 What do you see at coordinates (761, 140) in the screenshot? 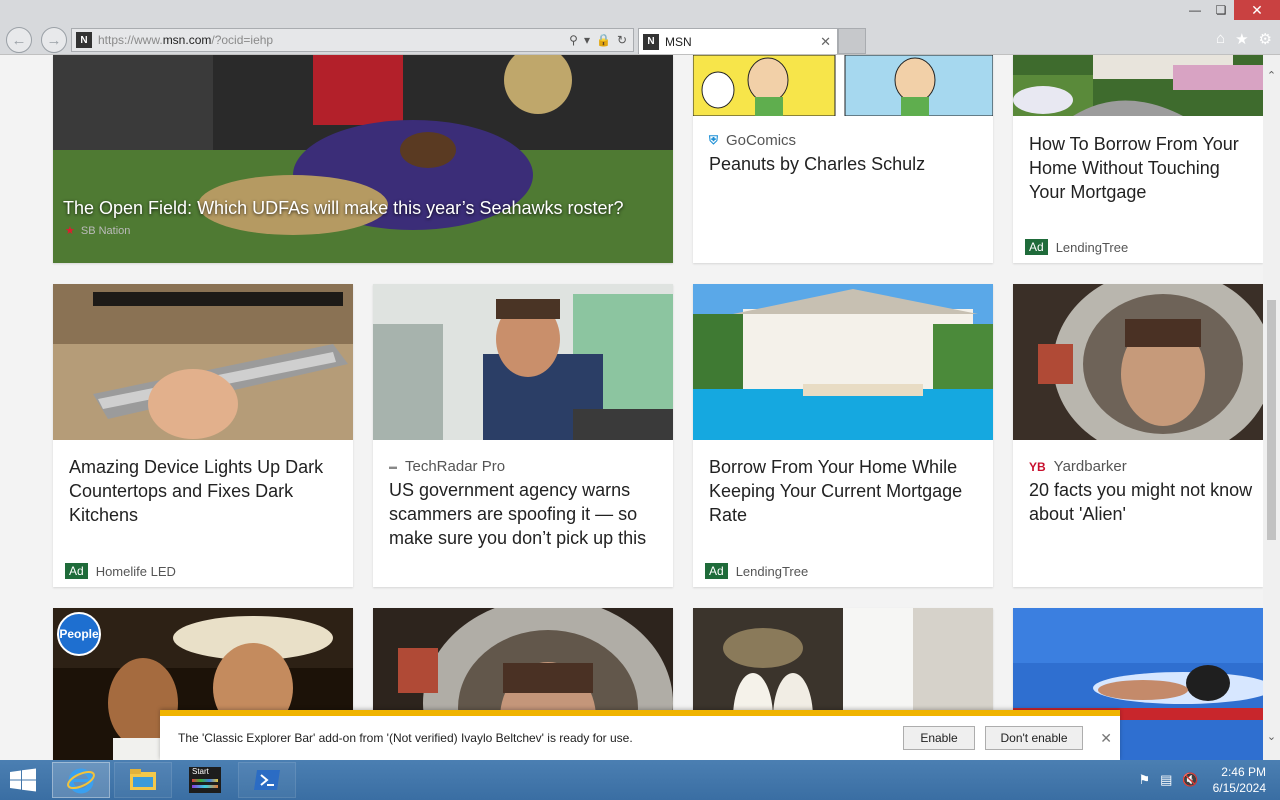
I see `card-source: GoComics` at bounding box center [761, 140].